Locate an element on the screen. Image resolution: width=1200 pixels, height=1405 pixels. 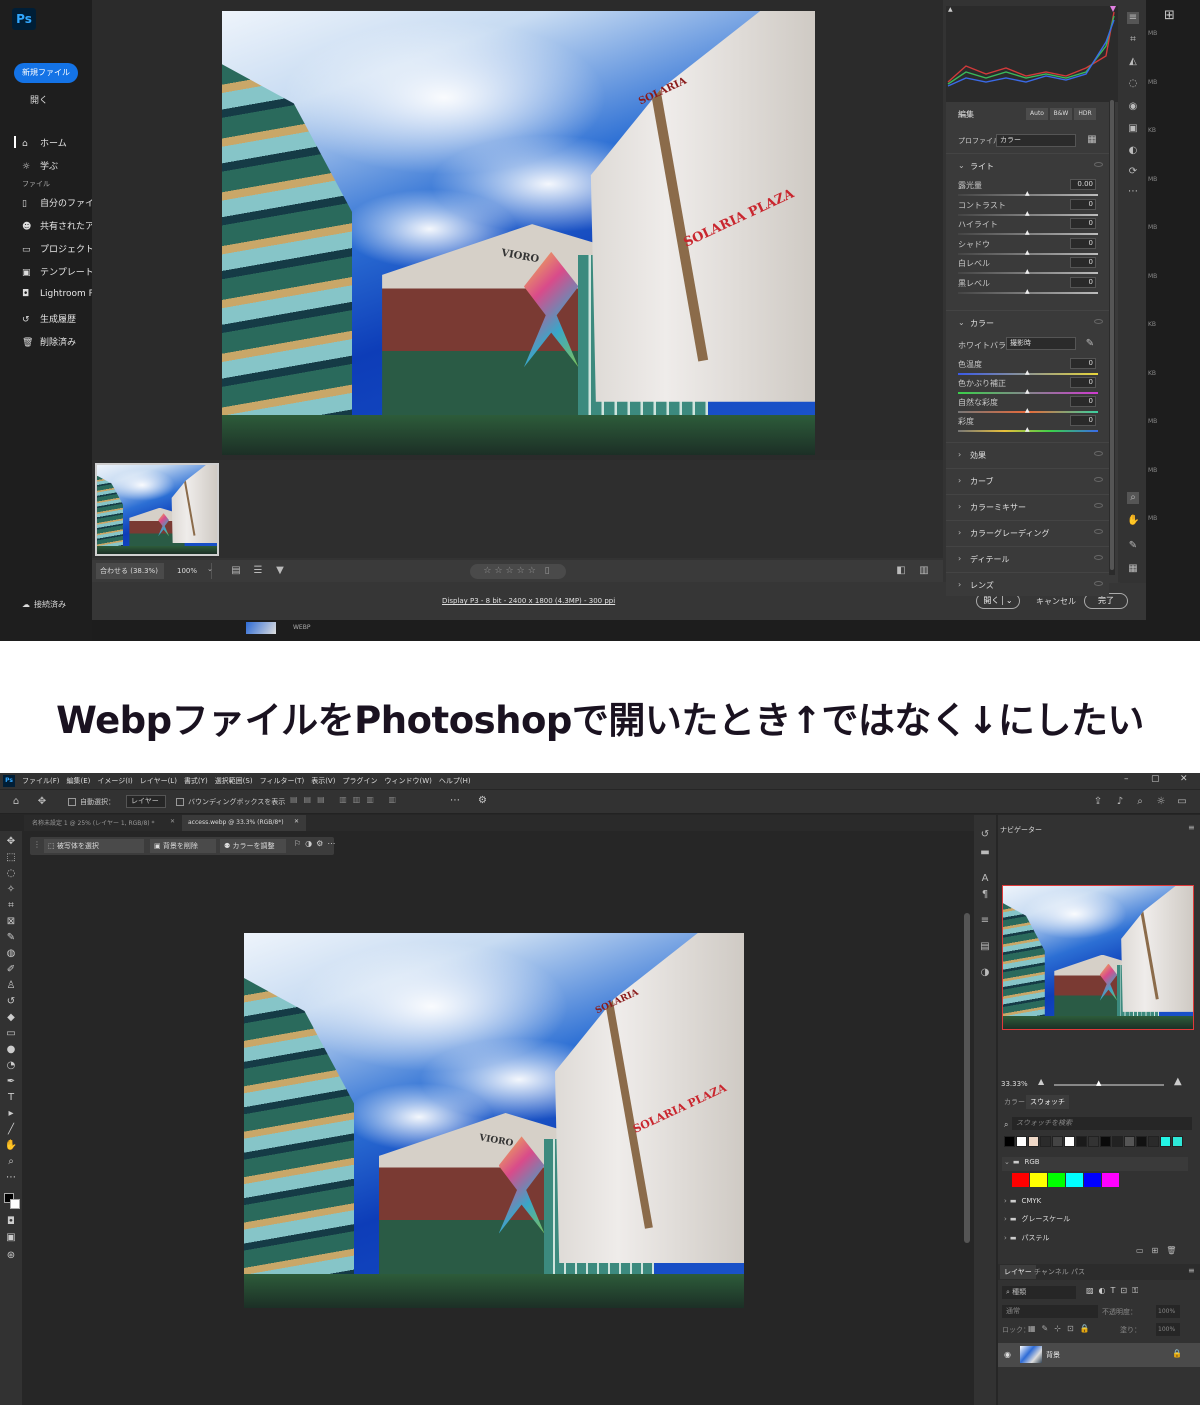
nav-templates: ▣ テンプレート is located at coordinates (58, 271).